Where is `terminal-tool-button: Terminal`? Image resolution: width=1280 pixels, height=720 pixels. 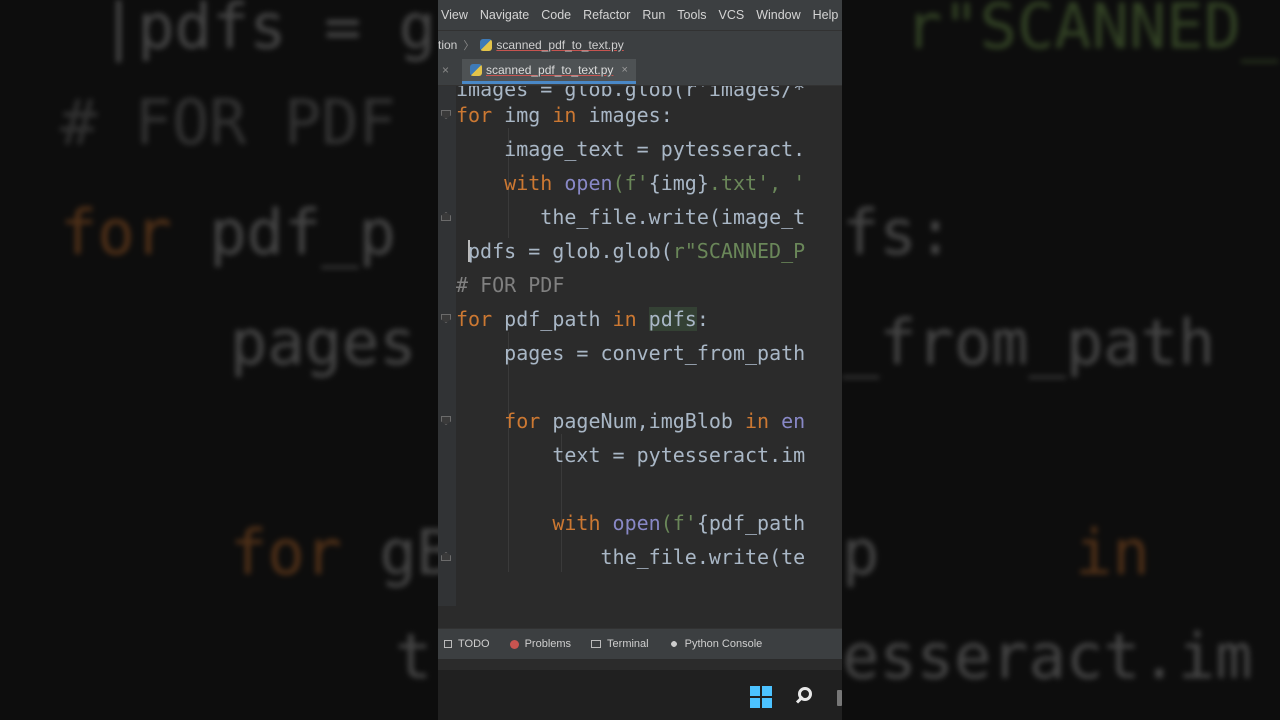
terminal-tool-button: Terminal is located at coordinates (620, 644).